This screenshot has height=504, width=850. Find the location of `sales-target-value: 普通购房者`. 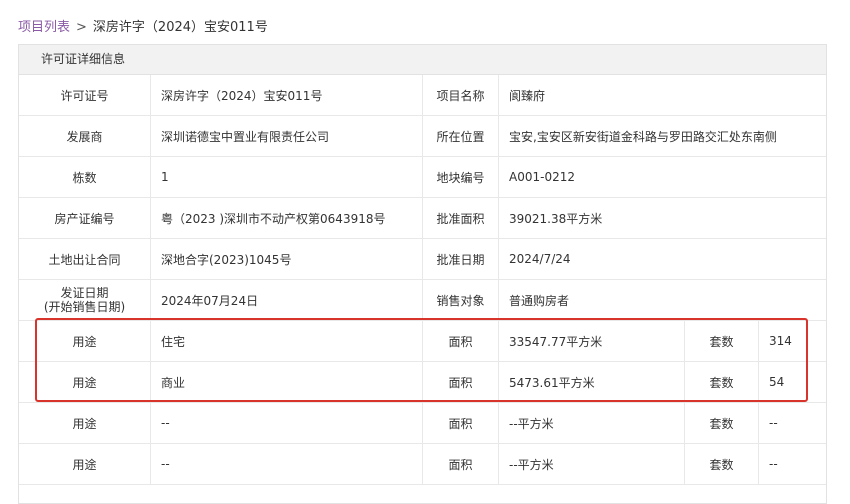

sales-target-value: 普通购房者 is located at coordinates (539, 300).